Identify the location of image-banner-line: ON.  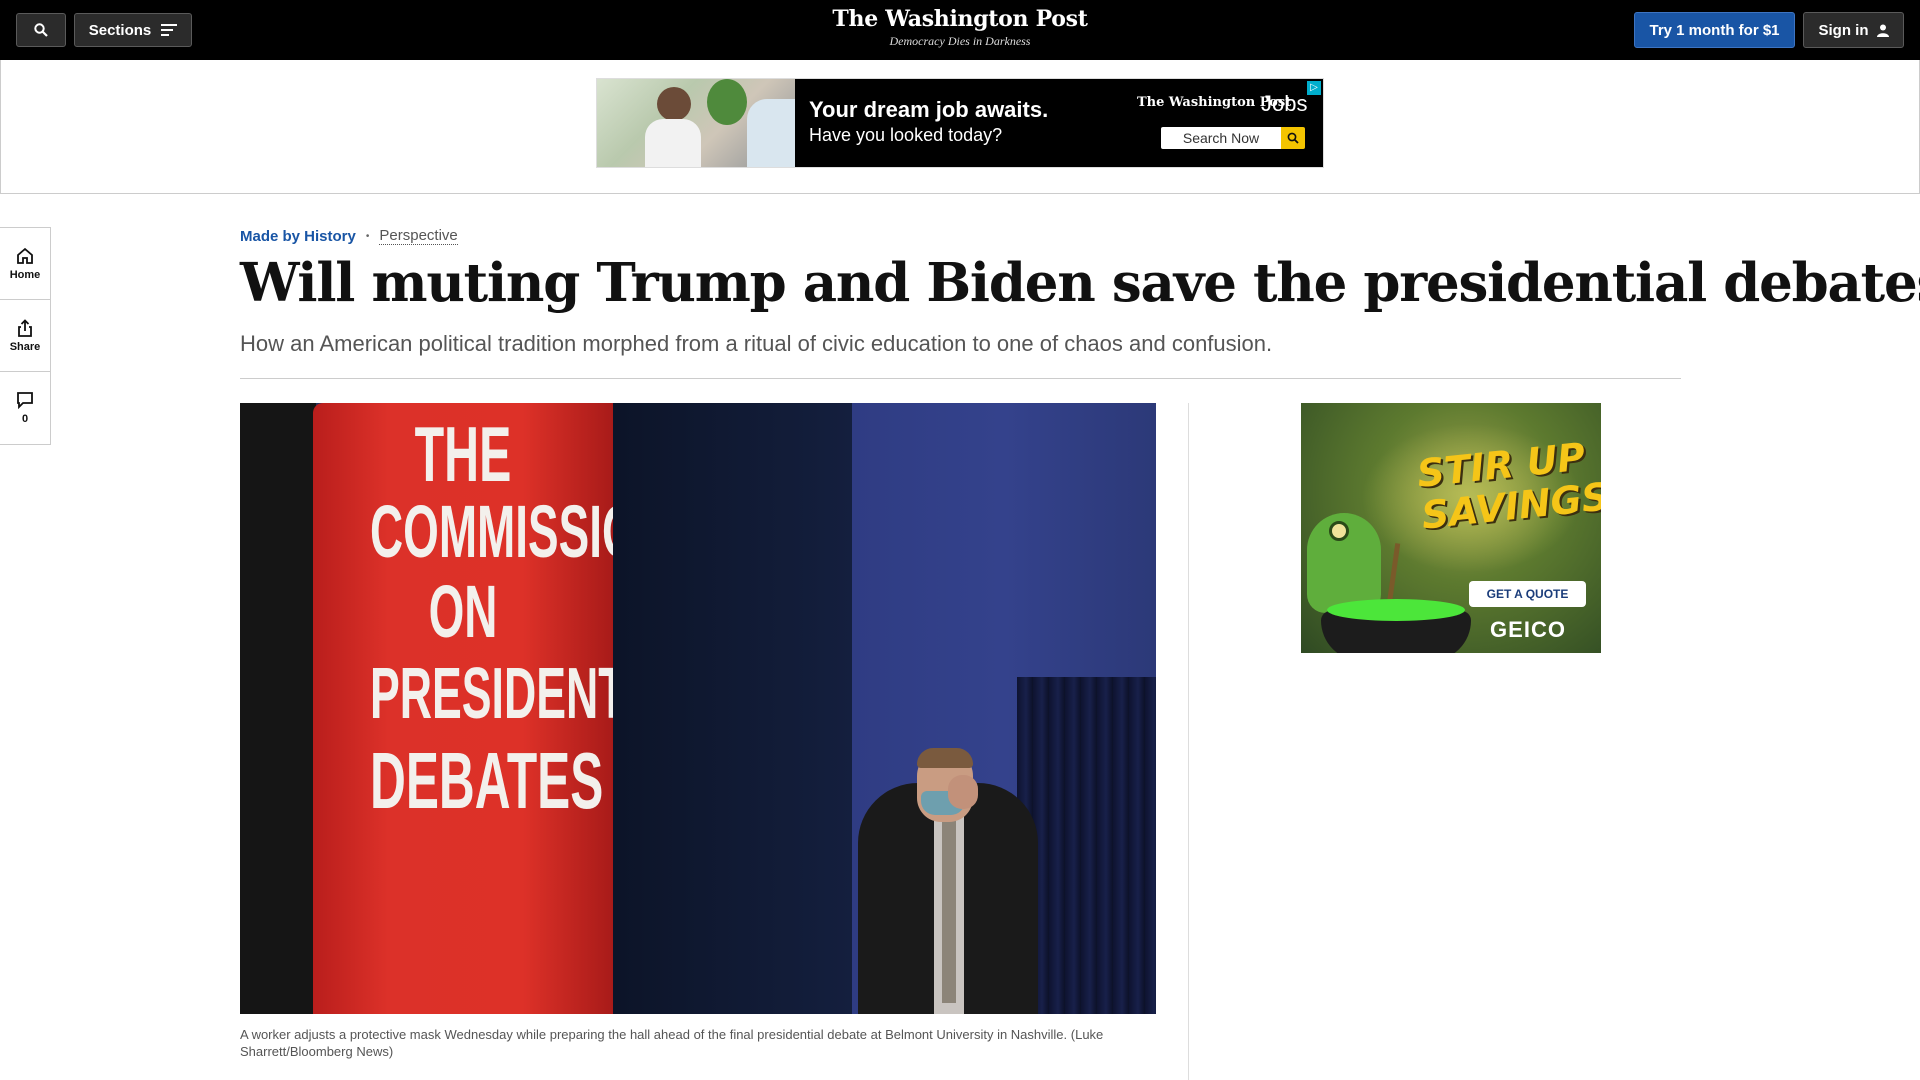
(463, 611).